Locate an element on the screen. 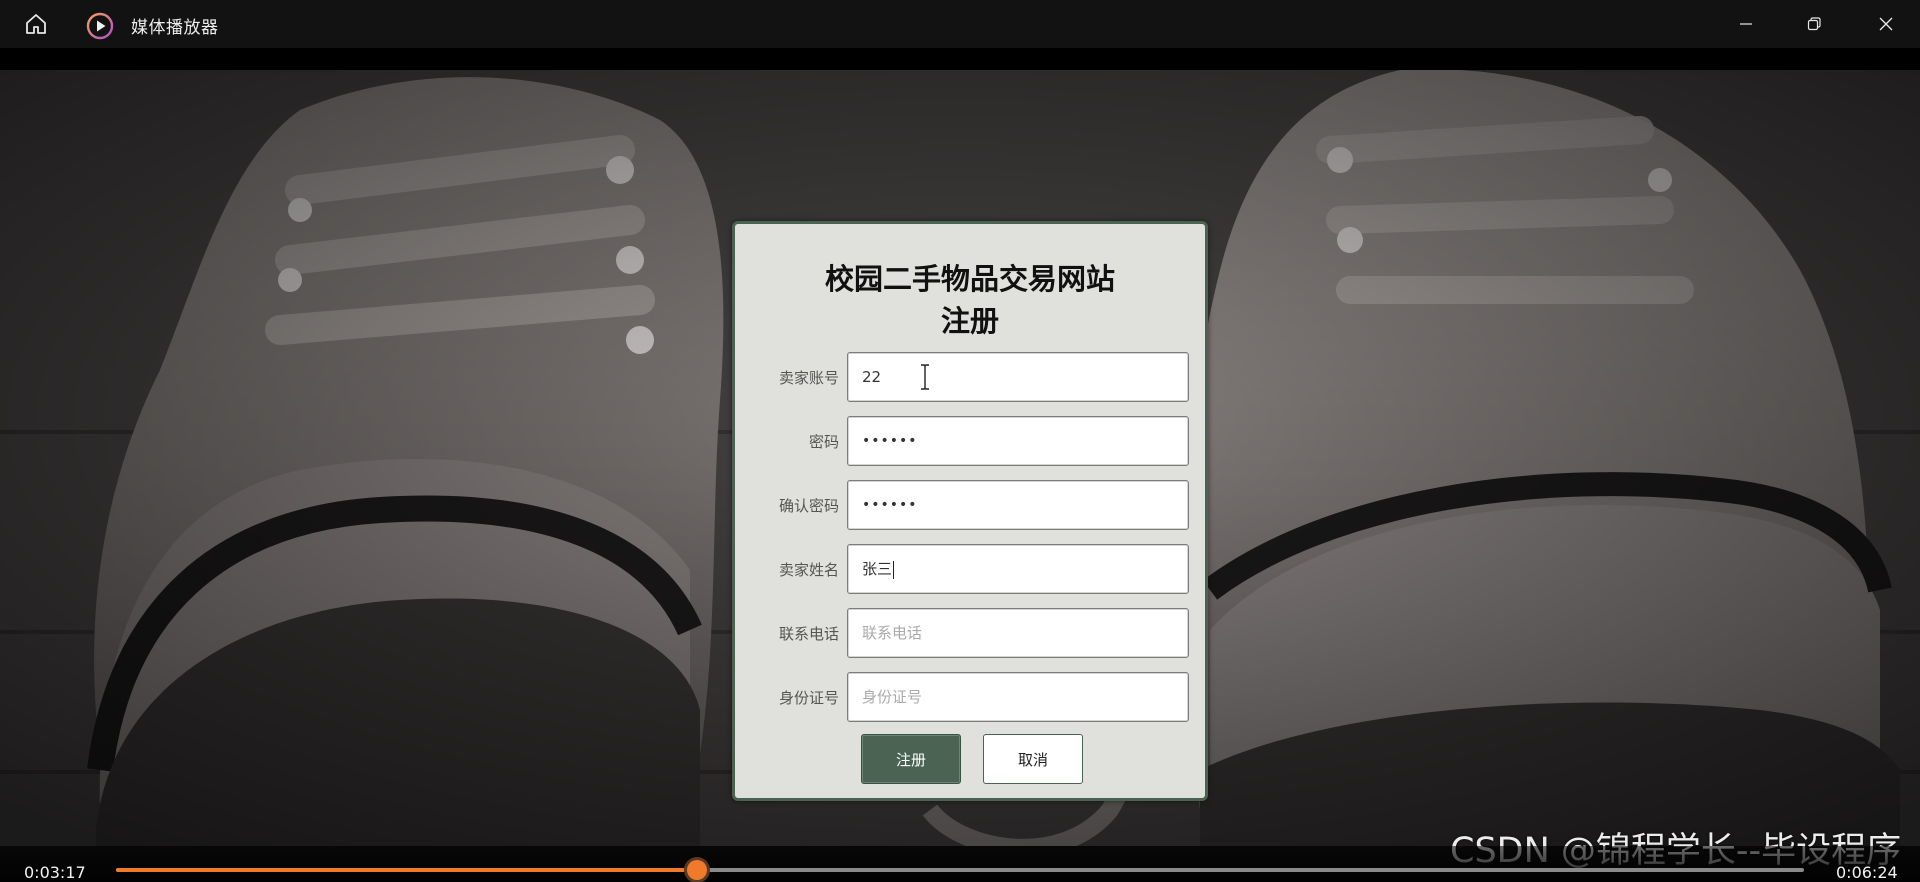 This screenshot has height=882, width=1920. restore-icon is located at coordinates (1814, 24).